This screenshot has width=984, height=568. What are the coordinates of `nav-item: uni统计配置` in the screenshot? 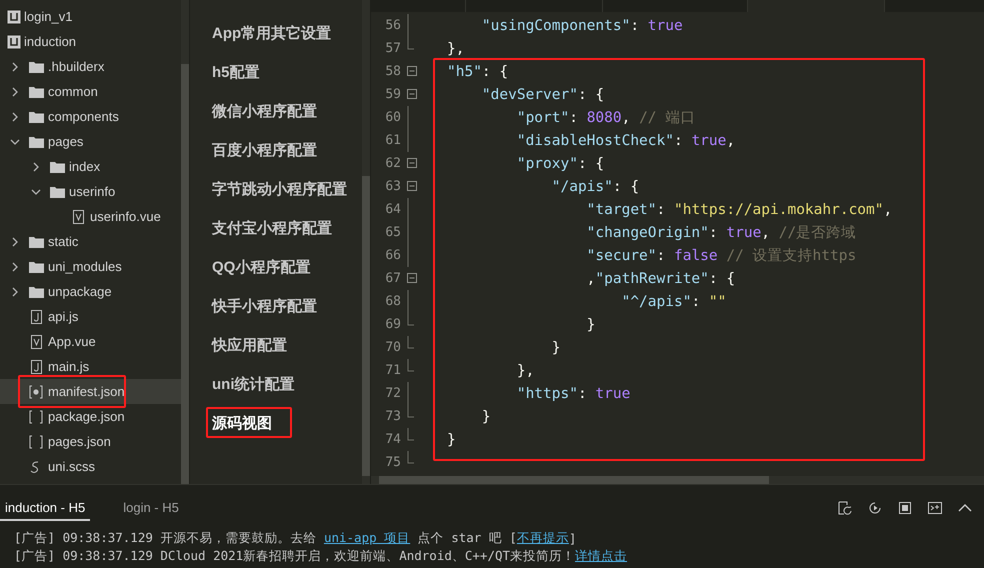 It's located at (253, 384).